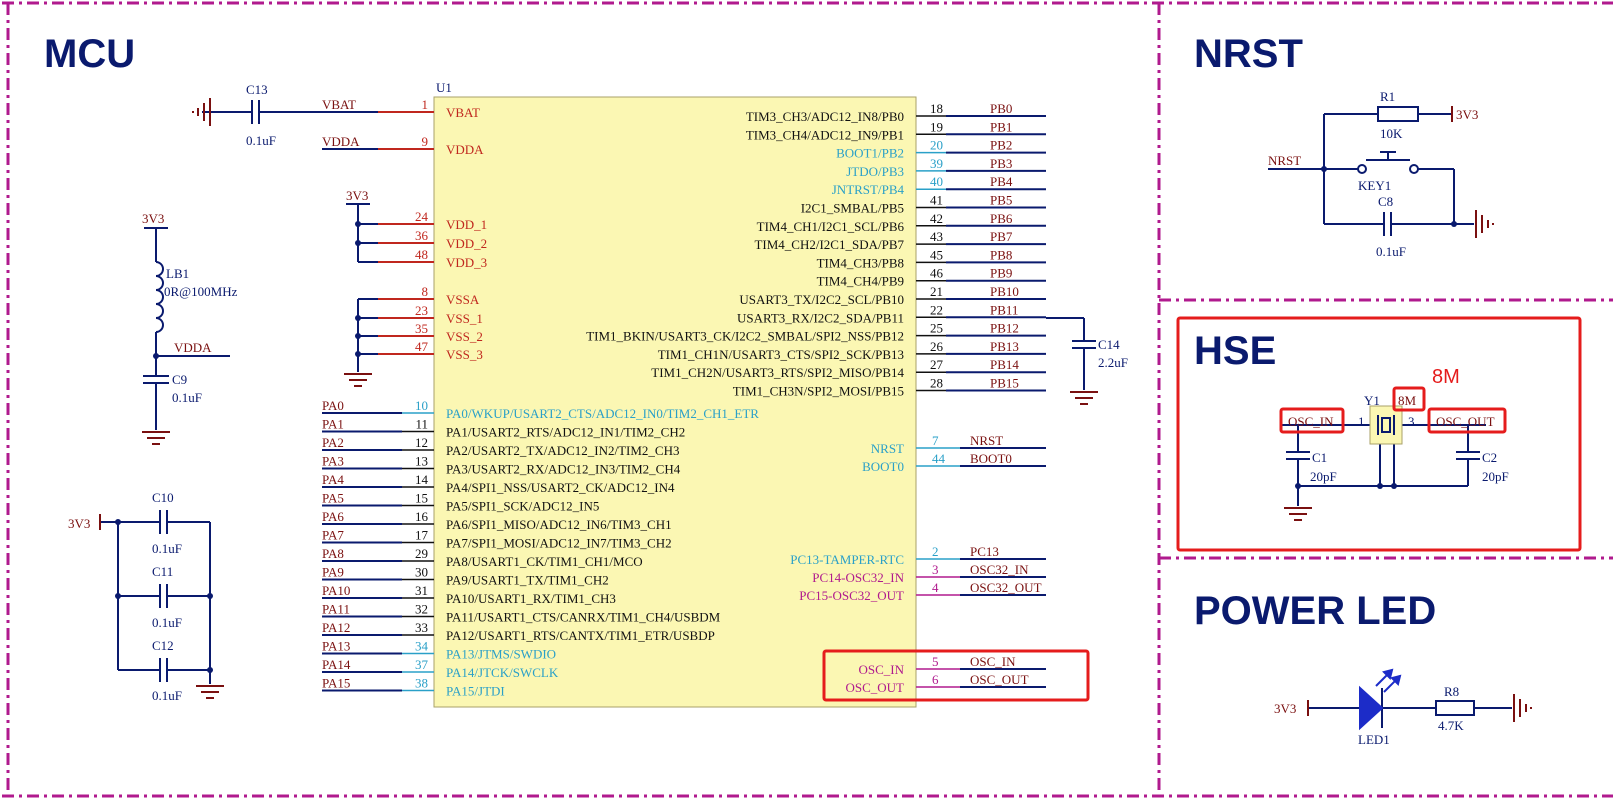  What do you see at coordinates (1004, 309) in the screenshot?
I see `pb-net-label: PB11` at bounding box center [1004, 309].